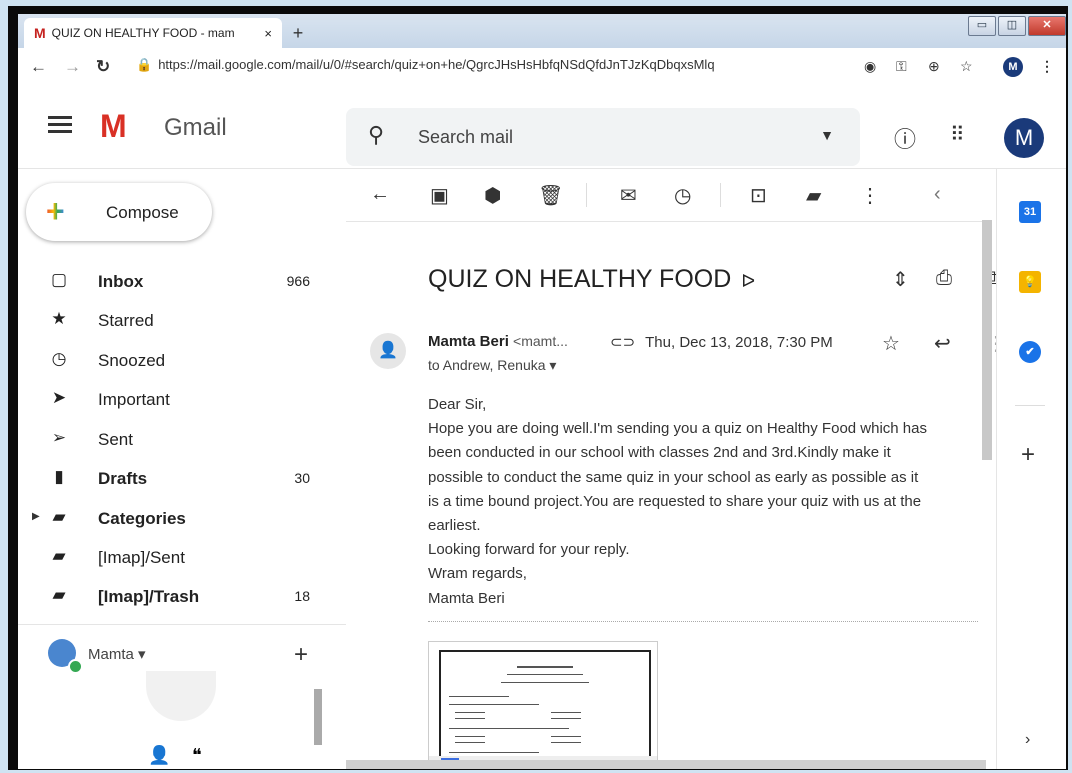 The height and width of the screenshot is (773, 1072). I want to click on horizontal-scrollbar, so click(666, 764).